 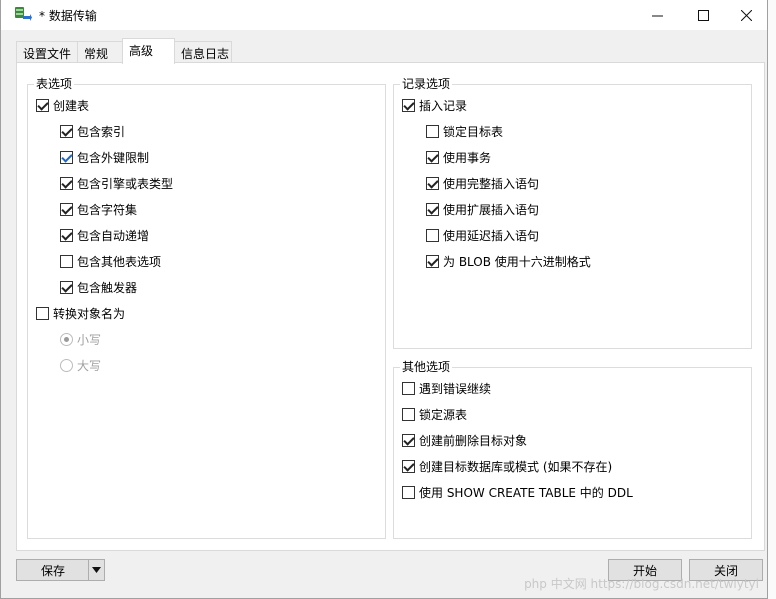 I want to click on include-fk-checkbox, so click(x=66, y=157).